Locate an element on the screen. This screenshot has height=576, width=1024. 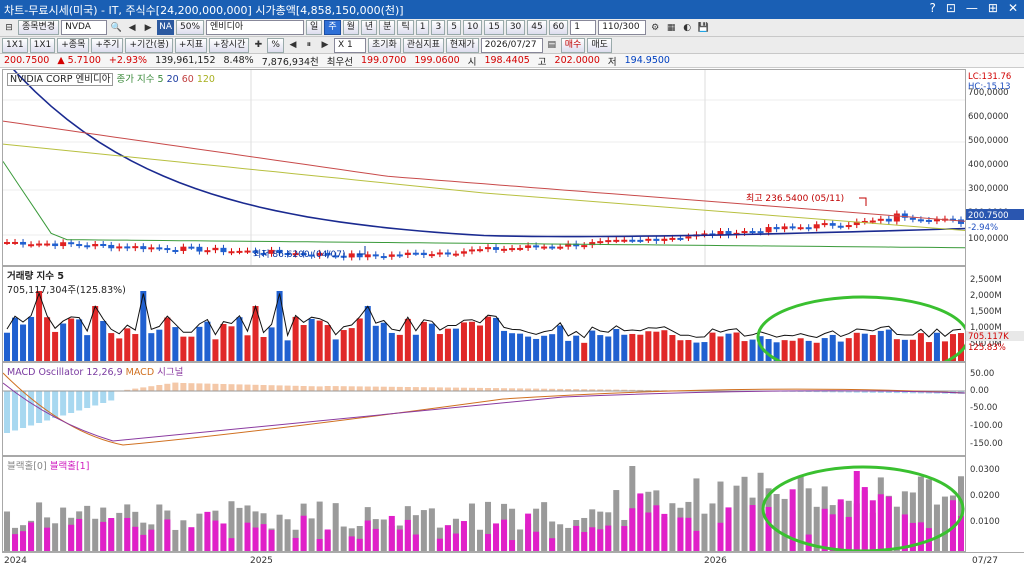
add-period-button: +주기 is located at coordinates (107, 45).